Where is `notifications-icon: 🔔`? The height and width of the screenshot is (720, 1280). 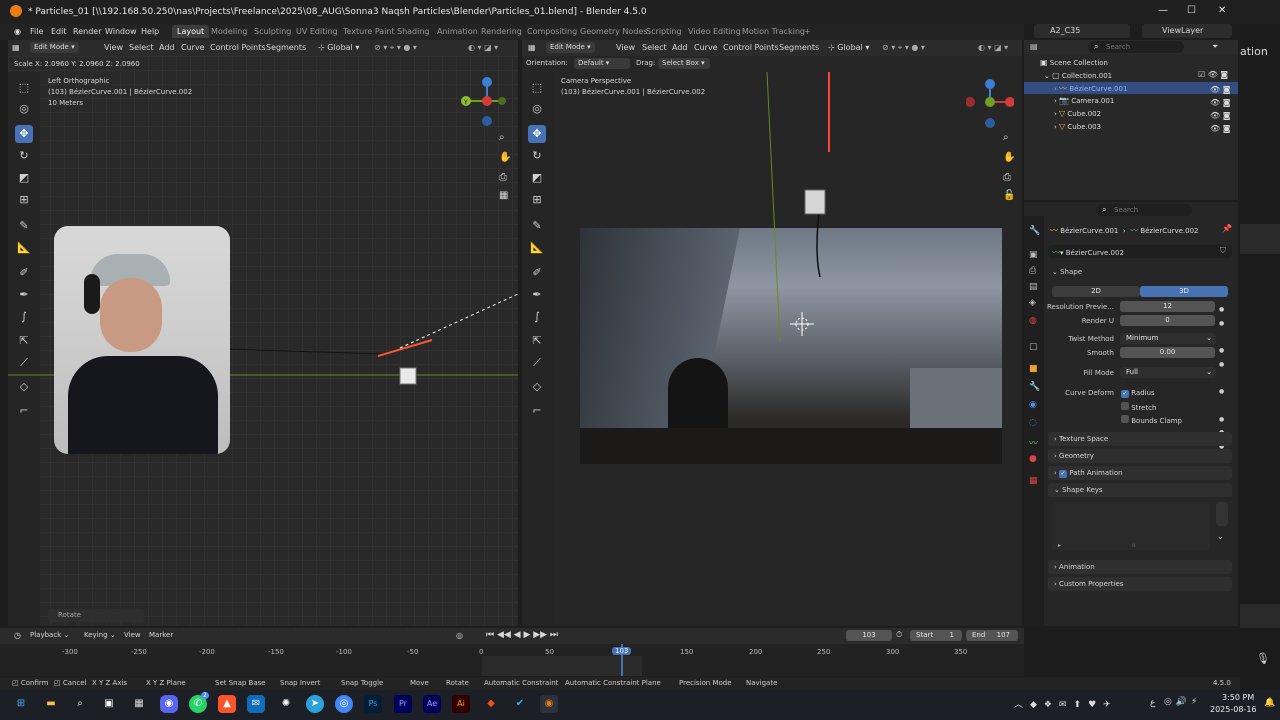
notifications-icon: 🔔 is located at coordinates (1269, 703).